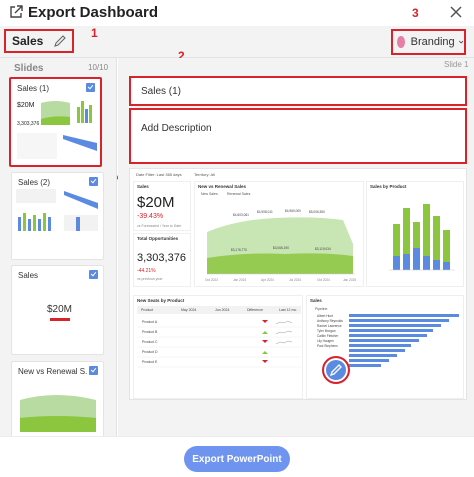 The height and width of the screenshot is (477, 474). What do you see at coordinates (265, 212) in the screenshot?
I see `top-label: $4,908,011` at bounding box center [265, 212].